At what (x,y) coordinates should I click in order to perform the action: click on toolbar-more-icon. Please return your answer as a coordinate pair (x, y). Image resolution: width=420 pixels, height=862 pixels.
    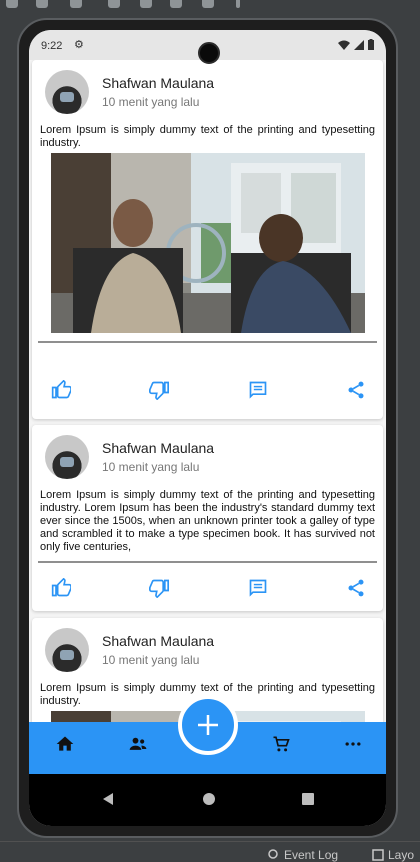
    Looking at the image, I should click on (238, 4).